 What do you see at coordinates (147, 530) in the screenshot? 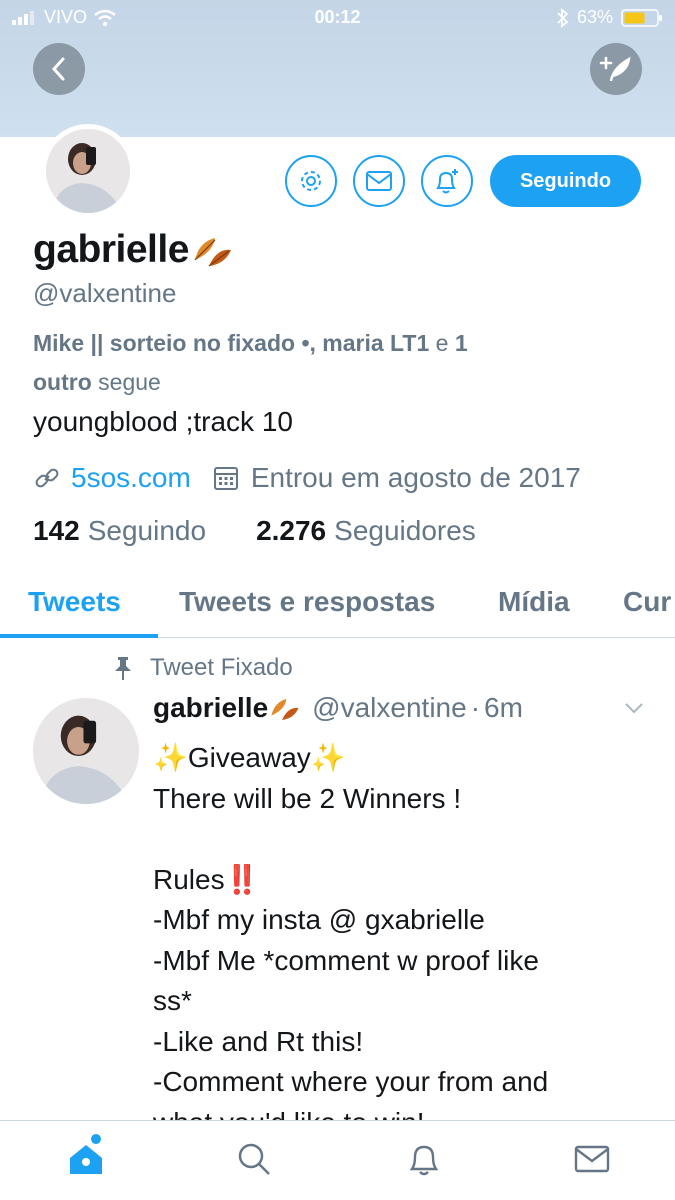
I see `following-label: Seguindo` at bounding box center [147, 530].